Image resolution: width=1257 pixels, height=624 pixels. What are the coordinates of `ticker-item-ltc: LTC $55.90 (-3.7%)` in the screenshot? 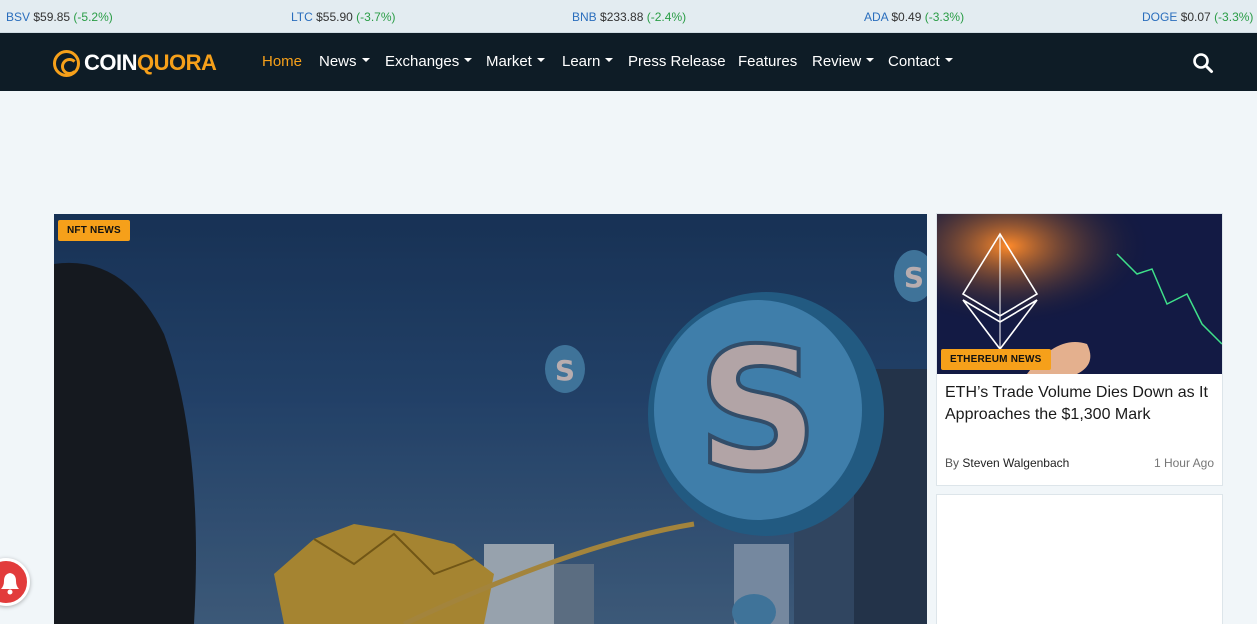 It's located at (343, 17).